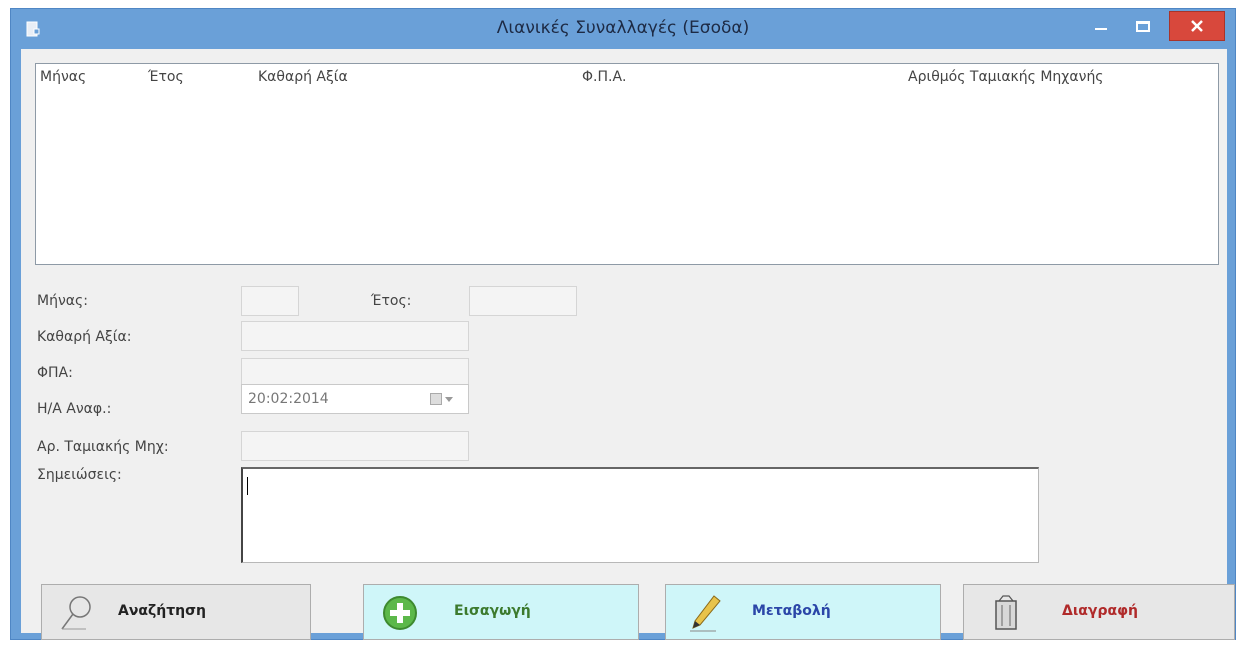  I want to click on close-button, so click(1197, 26).